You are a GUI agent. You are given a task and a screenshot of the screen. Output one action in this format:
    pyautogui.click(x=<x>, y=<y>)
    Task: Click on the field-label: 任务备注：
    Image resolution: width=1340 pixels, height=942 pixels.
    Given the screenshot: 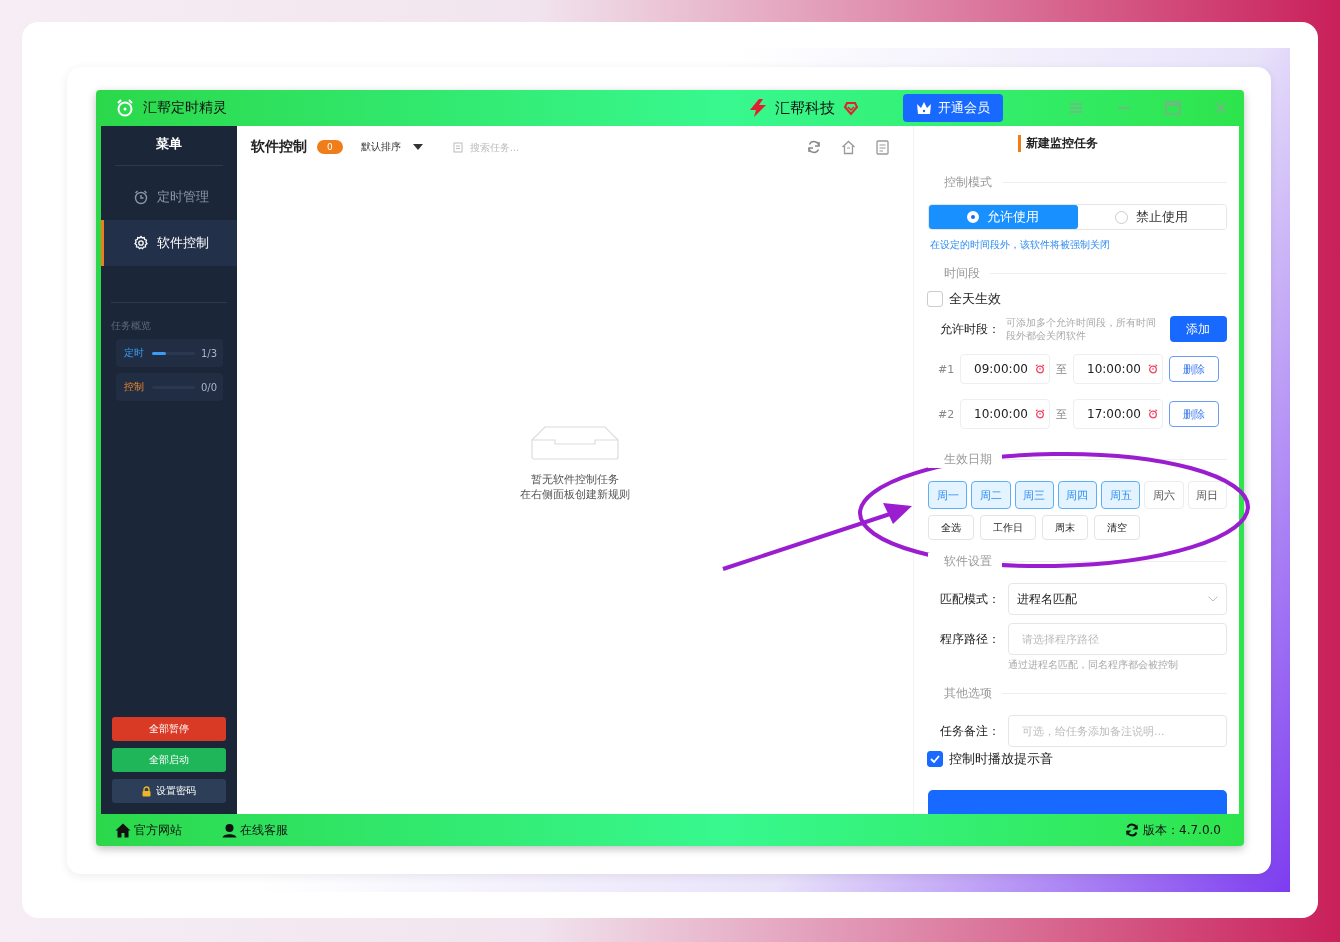 What is the action you would take?
    pyautogui.click(x=970, y=731)
    